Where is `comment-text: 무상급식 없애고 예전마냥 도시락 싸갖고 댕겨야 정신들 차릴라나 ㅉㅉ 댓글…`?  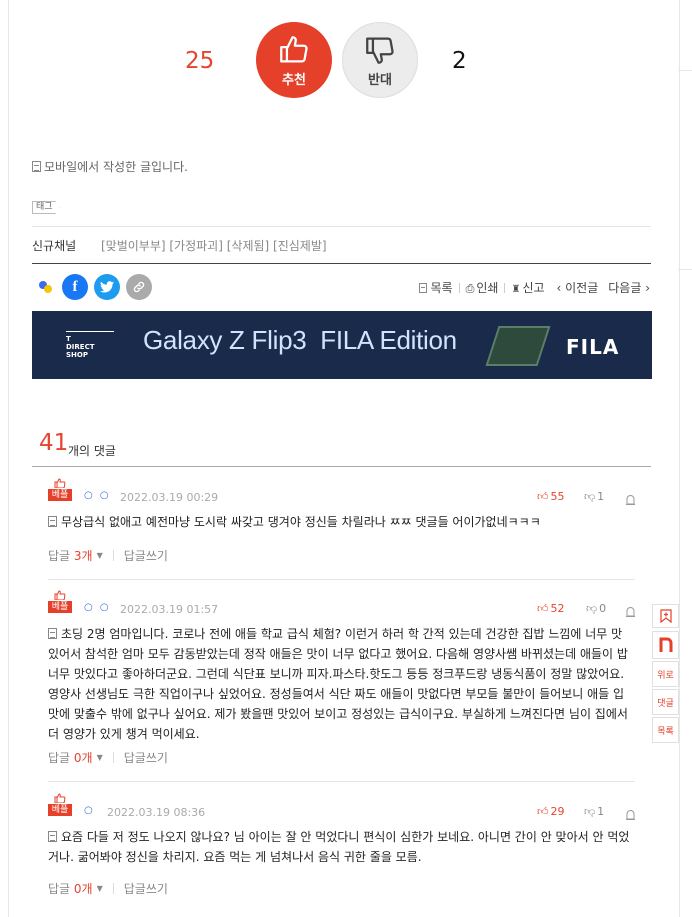 comment-text: 무상급식 없애고 예전마냥 도시락 싸갖고 댕겨야 정신들 차릴라나 ㅉㅉ 댓글… is located at coordinates (301, 522).